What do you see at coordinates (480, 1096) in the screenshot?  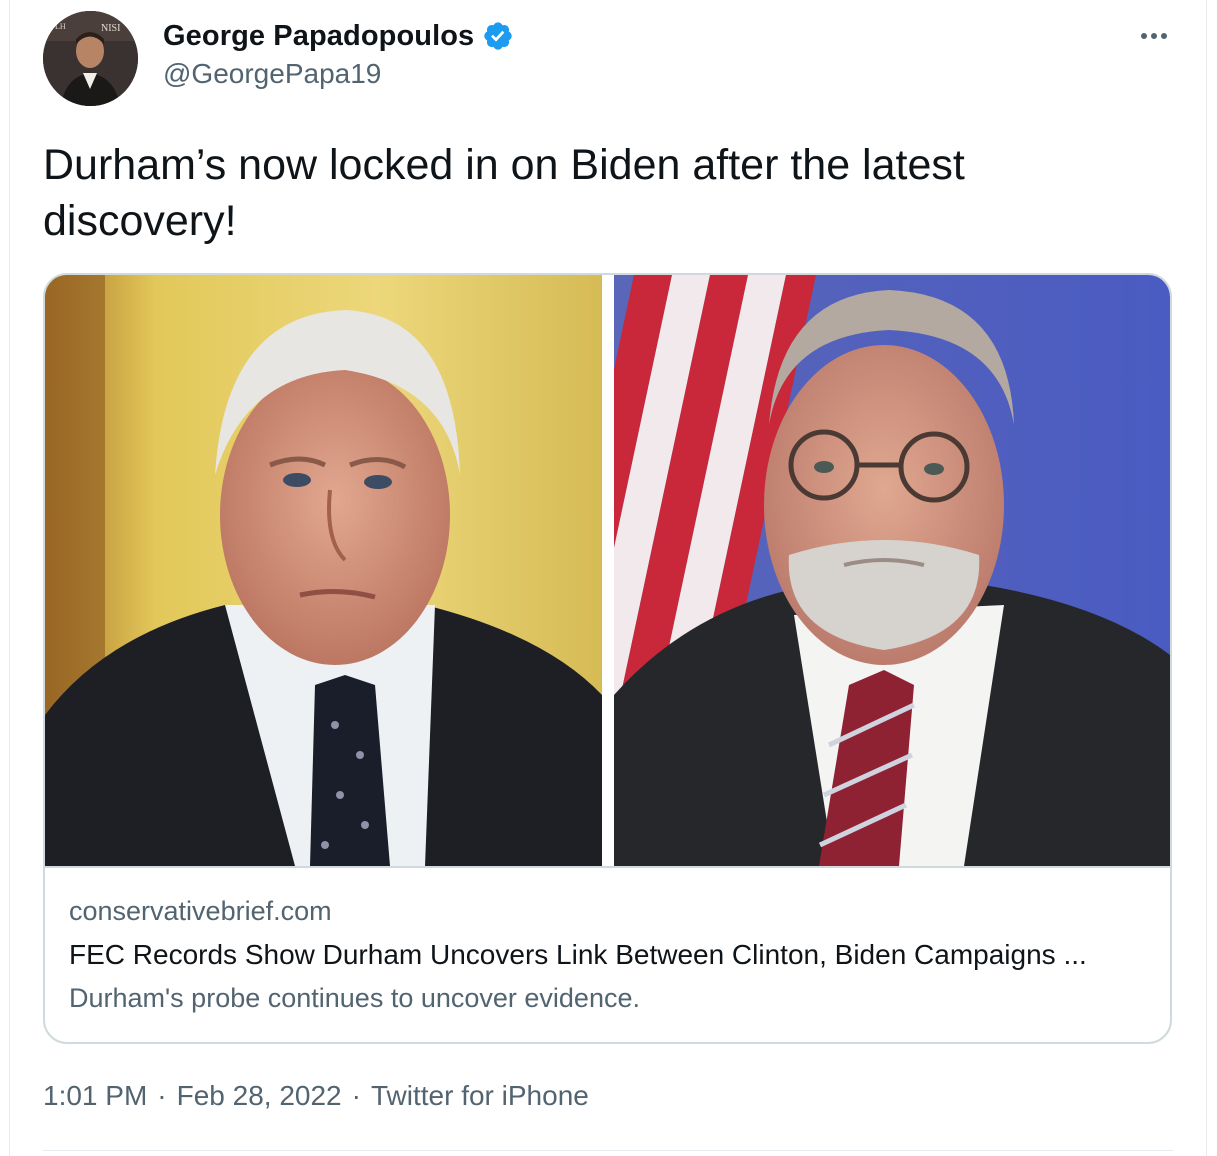 I see `tweet-source: Twitter for iPhone` at bounding box center [480, 1096].